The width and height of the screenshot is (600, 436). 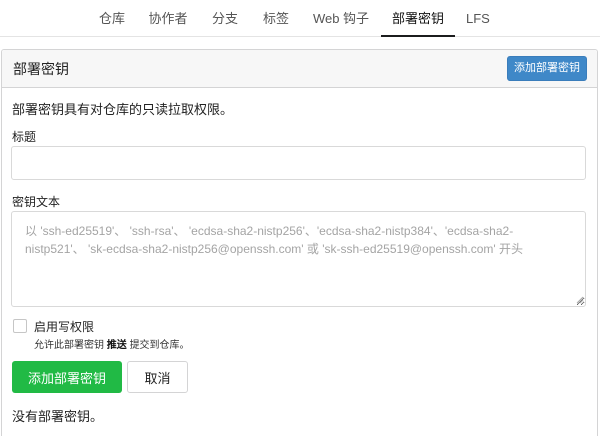 What do you see at coordinates (20, 326) in the screenshot?
I see `write-access-checkbox` at bounding box center [20, 326].